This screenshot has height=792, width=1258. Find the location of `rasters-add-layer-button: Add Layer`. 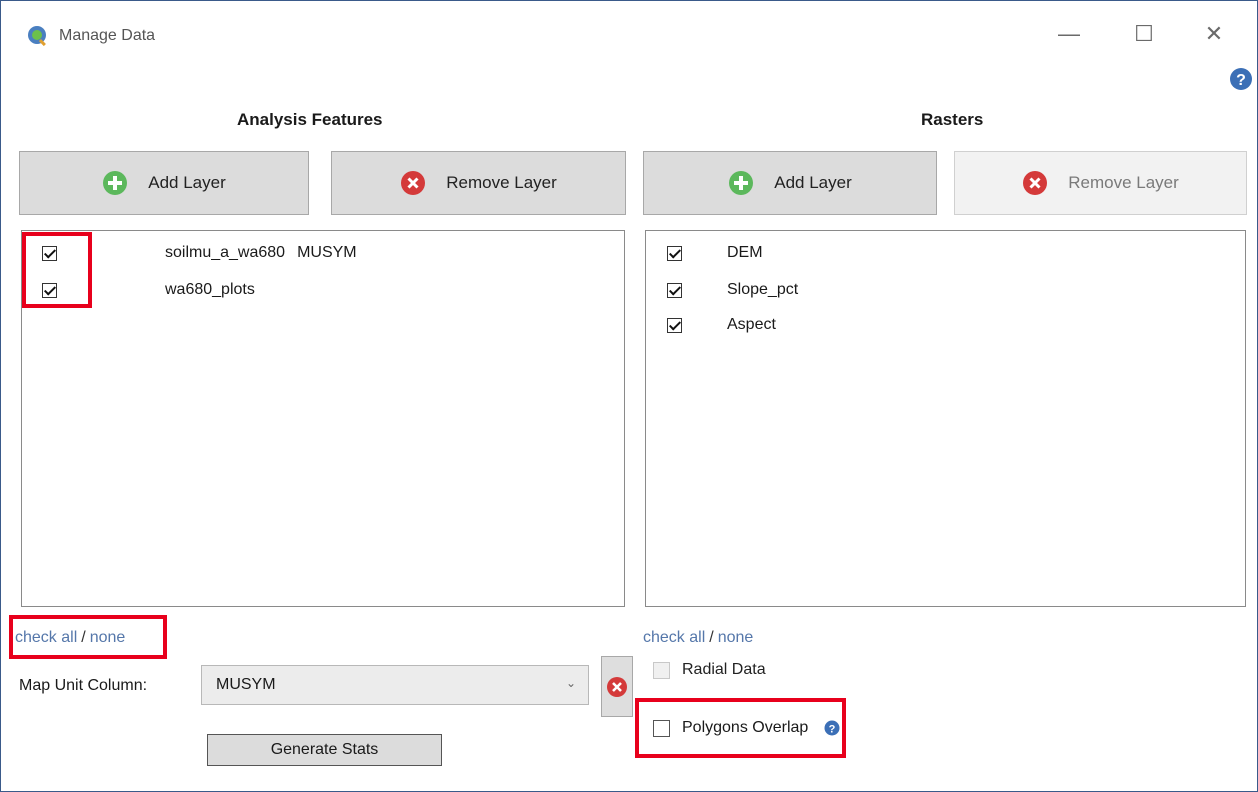

rasters-add-layer-button: Add Layer is located at coordinates (790, 183).